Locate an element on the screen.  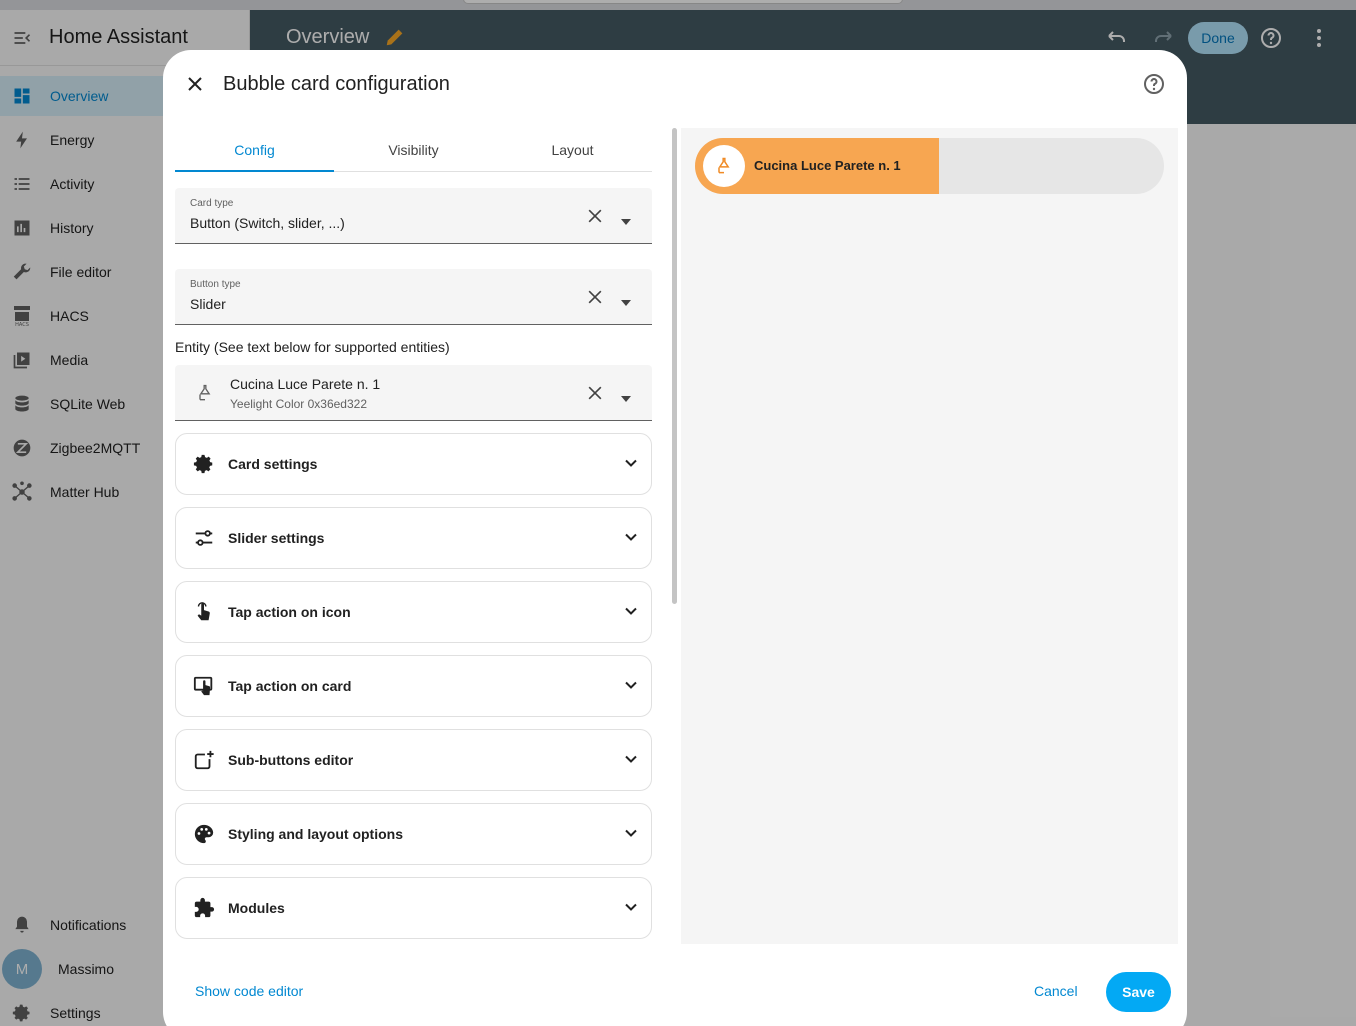
show-code-editor-link: Show code editor is located at coordinates (249, 991).